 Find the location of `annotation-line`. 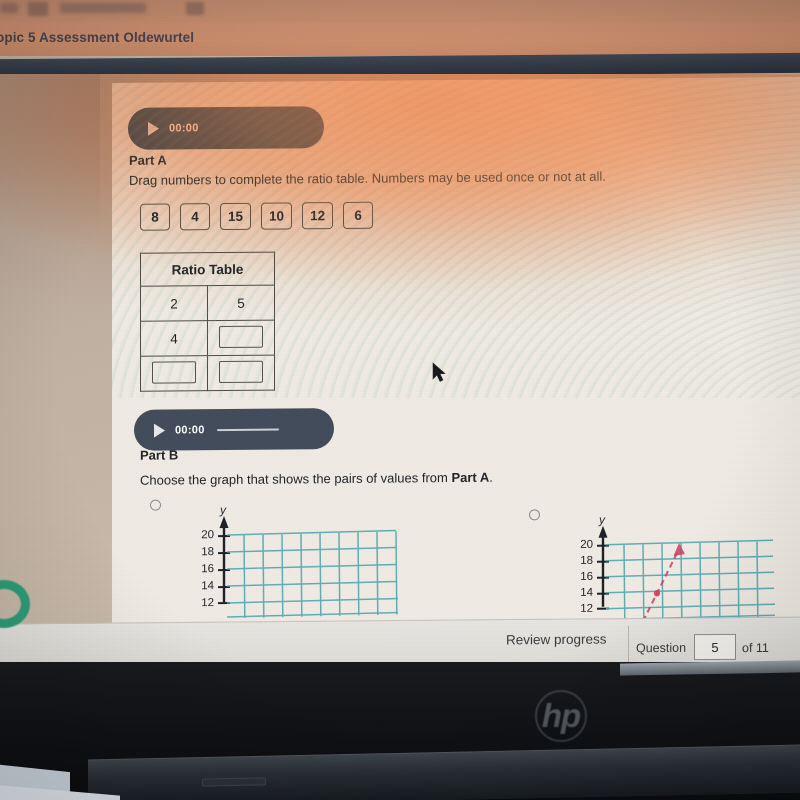

annotation-line is located at coordinates (663, 582).